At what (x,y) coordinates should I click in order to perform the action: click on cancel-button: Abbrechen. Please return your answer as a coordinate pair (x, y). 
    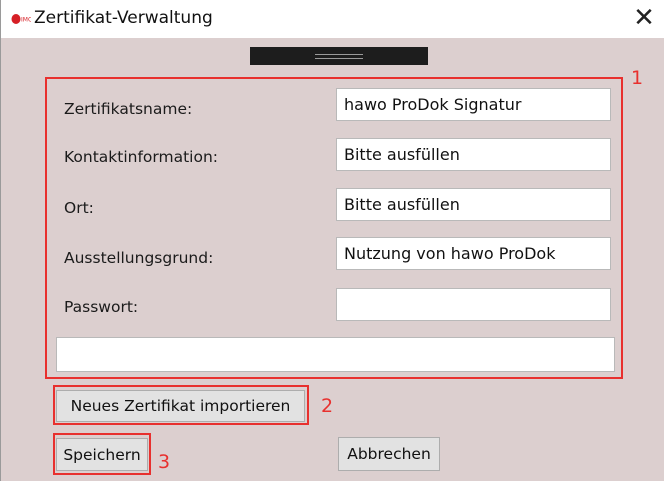
    Looking at the image, I should click on (389, 454).